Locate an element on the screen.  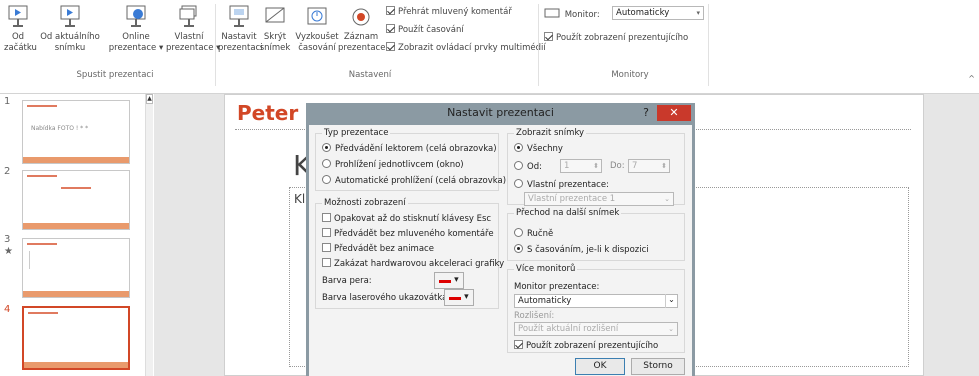
without-narration-label: Předvádět bez mluveného komentáře is located at coordinates (414, 234).